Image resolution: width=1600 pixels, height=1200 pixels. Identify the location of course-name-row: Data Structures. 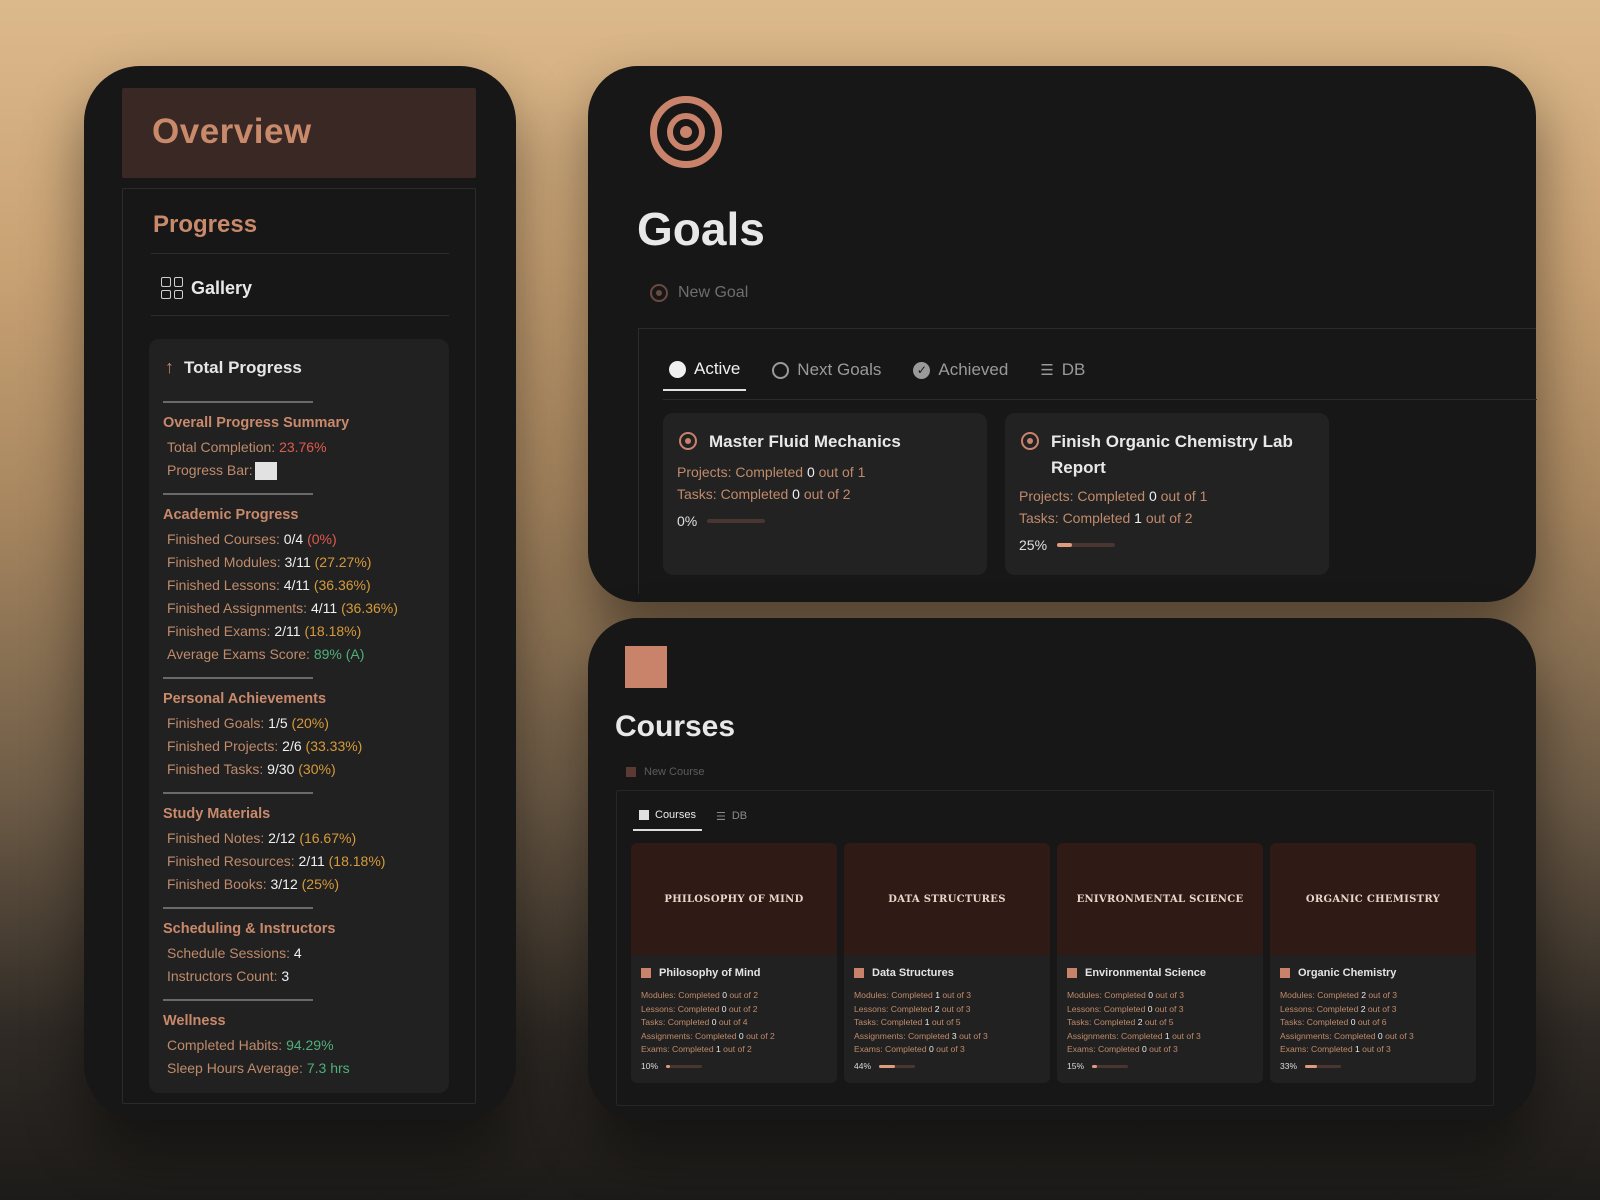
(904, 973).